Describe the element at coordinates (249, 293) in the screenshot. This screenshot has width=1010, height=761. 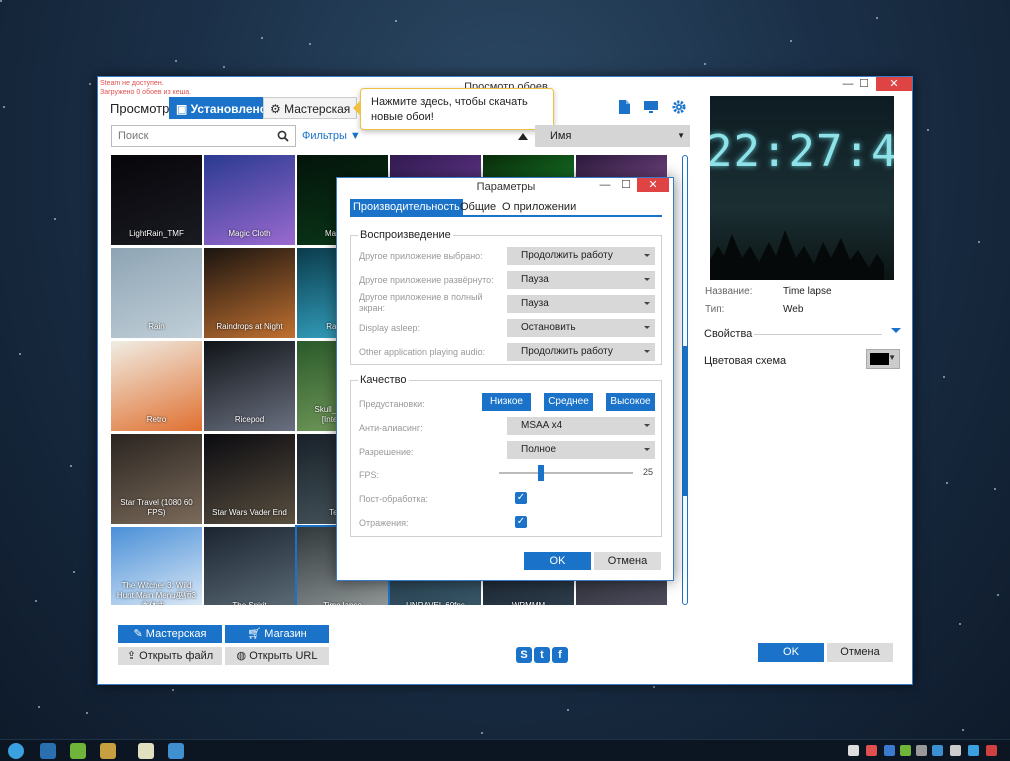
I see `wallpaper-tile: Raindrops at Night` at that location.